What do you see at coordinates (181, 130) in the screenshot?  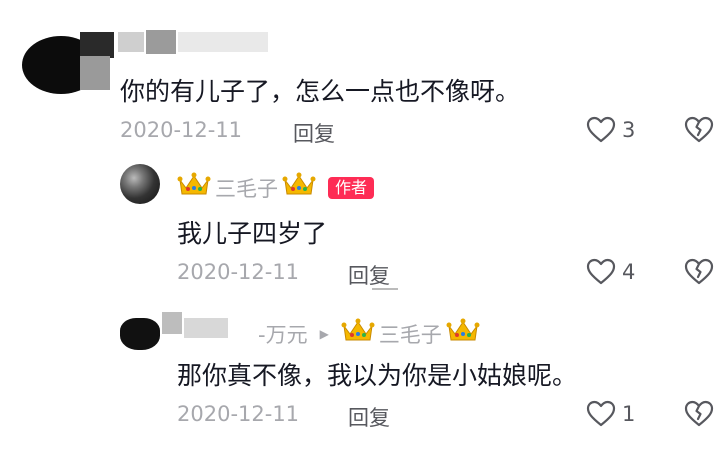 I see `comment-date: 2020-12-11` at bounding box center [181, 130].